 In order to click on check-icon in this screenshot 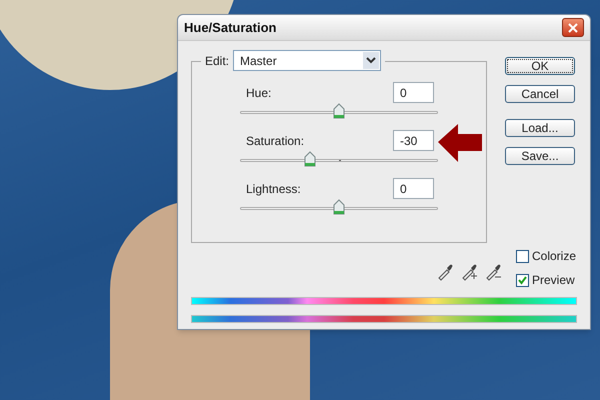, I will do `click(522, 280)`.